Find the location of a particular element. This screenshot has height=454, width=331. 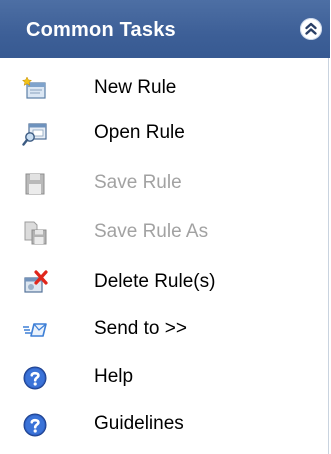

save-rule-item: Save Rule is located at coordinates (164, 184).